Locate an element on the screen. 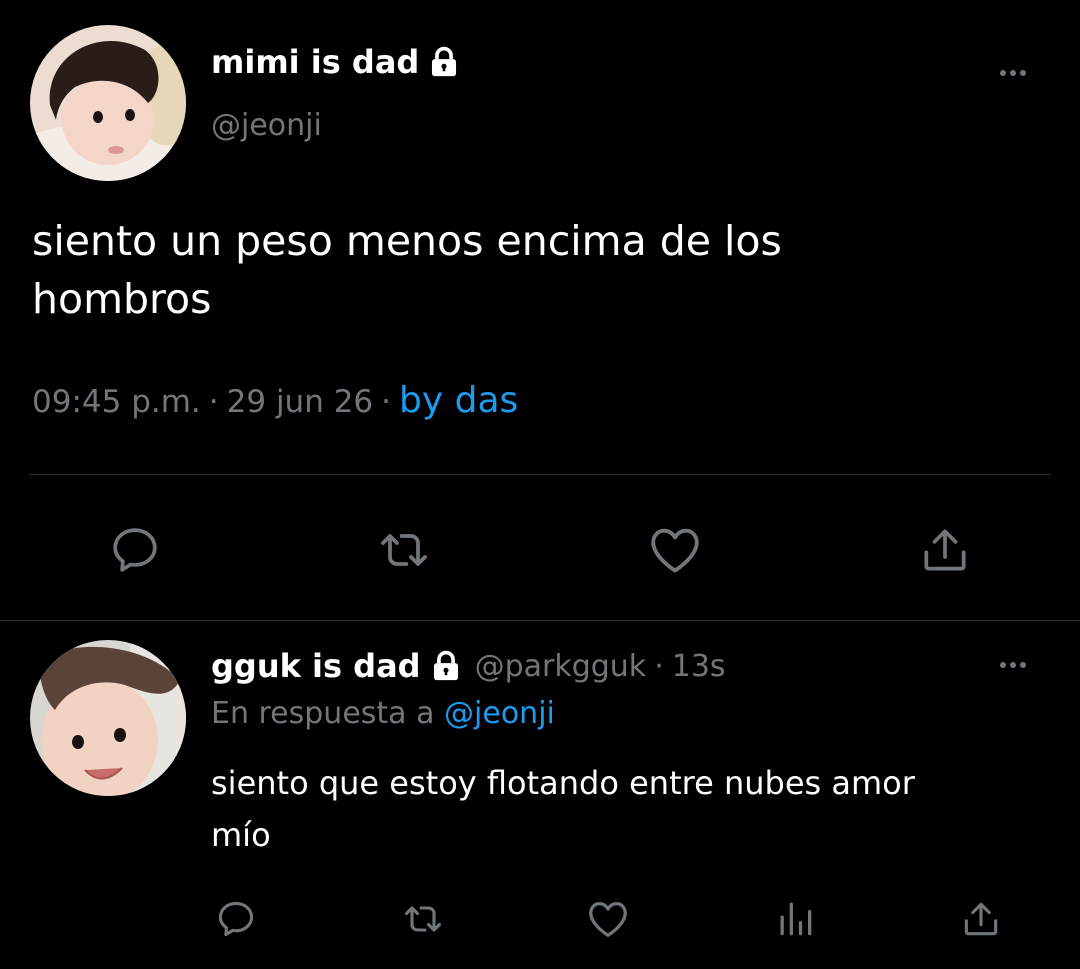 The image size is (1080, 969). reply-author-name: gguk is dad is located at coordinates (316, 666).